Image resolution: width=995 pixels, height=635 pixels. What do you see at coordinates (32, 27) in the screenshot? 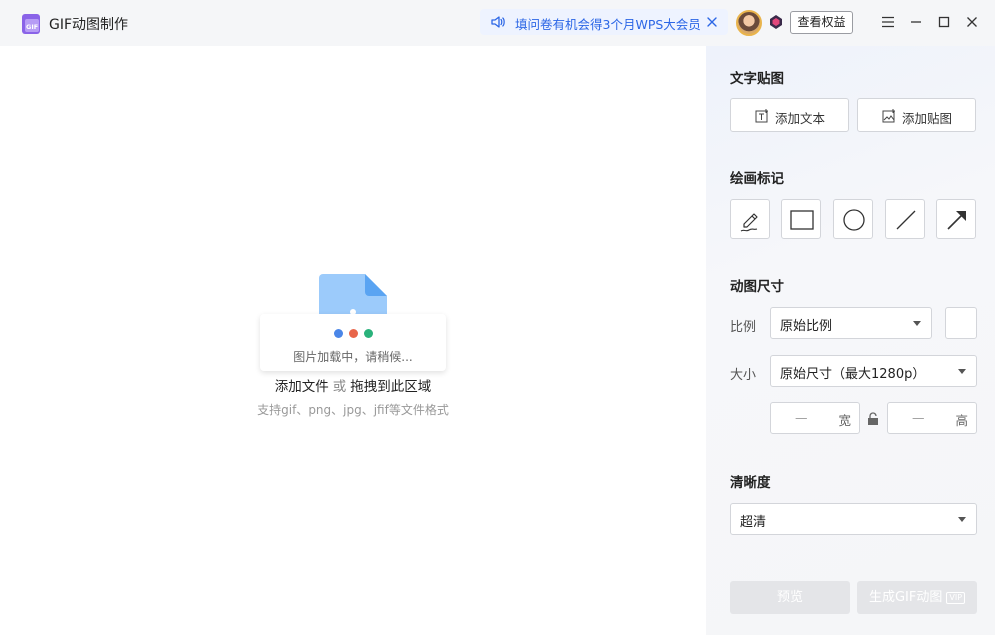
I see `app-logo-text: GIF` at bounding box center [32, 27].